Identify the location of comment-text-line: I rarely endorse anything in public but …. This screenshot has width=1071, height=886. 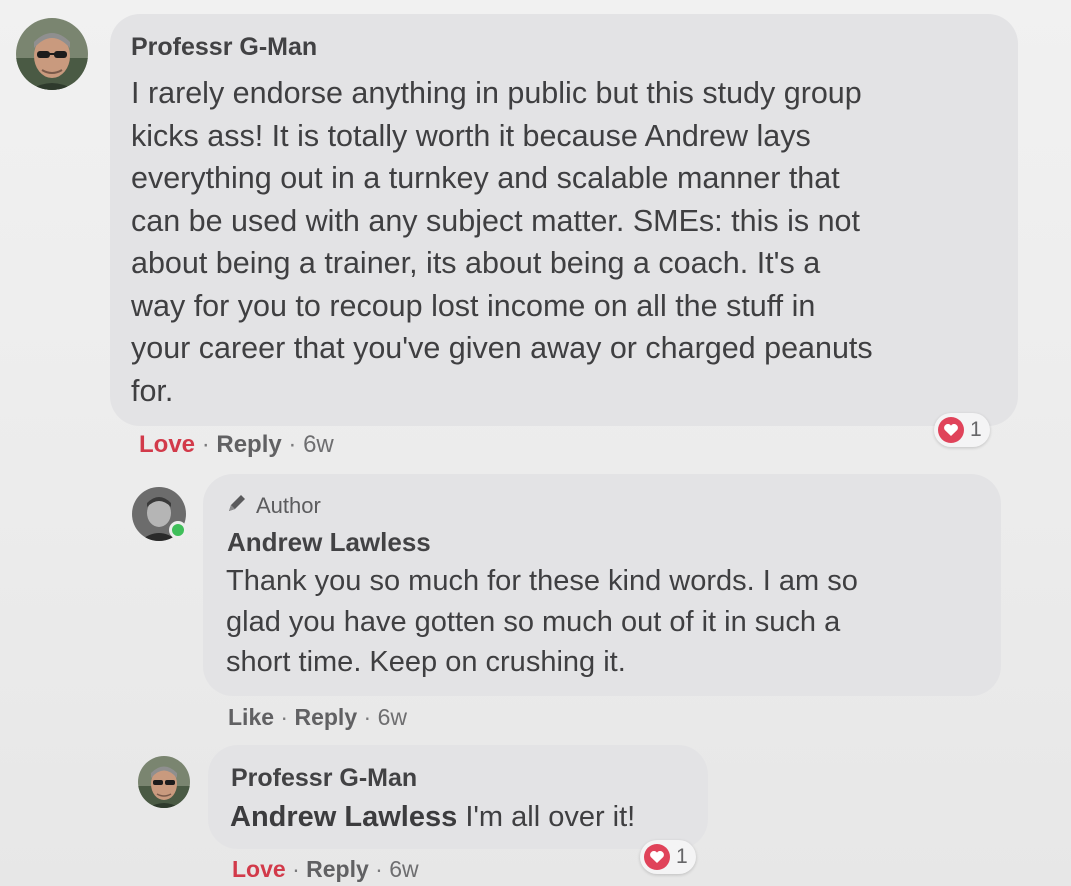
(496, 93).